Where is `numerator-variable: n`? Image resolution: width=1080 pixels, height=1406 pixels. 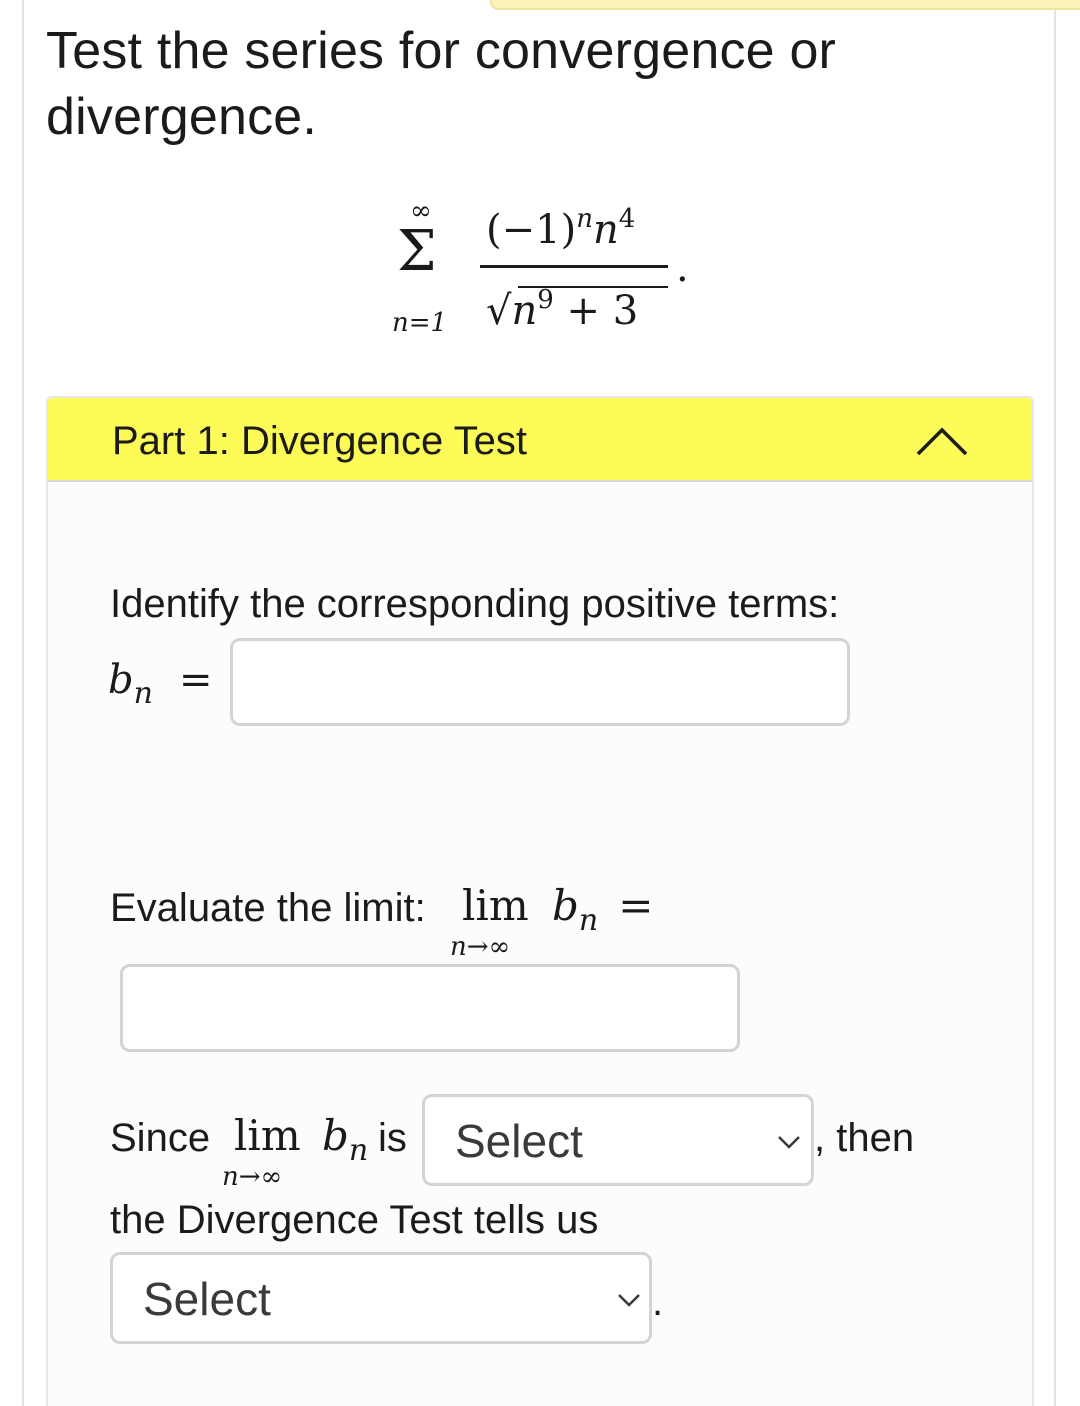
numerator-variable: n is located at coordinates (605, 230).